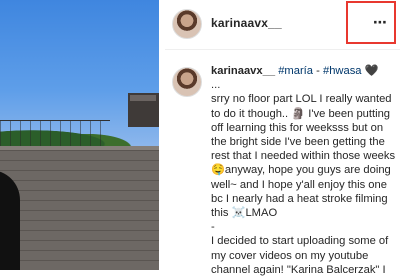  What do you see at coordinates (290, 255) in the screenshot?
I see `caption-line: my cover videos on my youtube` at bounding box center [290, 255].